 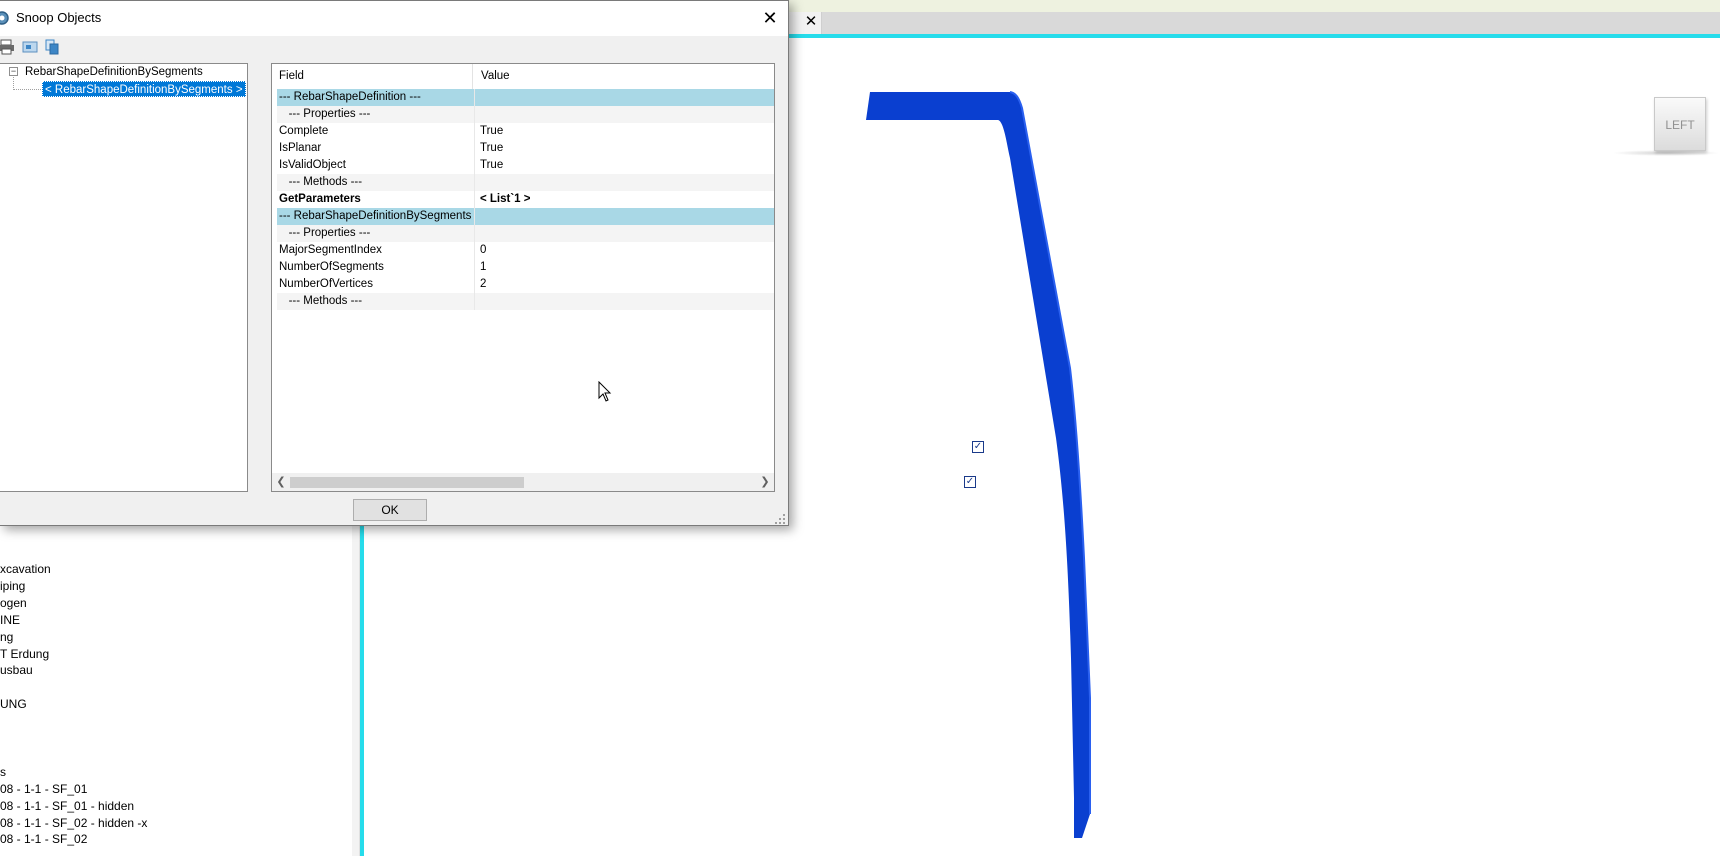 What do you see at coordinates (811, 22) in the screenshot?
I see `view-tab-close-button: ✕` at bounding box center [811, 22].